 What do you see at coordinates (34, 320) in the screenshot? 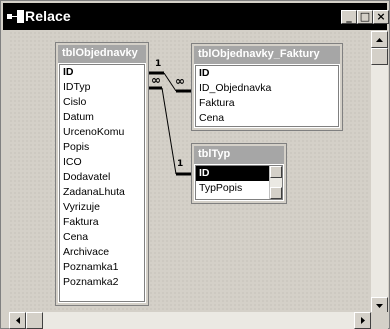
I see `horizontal-scroll-thumb` at bounding box center [34, 320].